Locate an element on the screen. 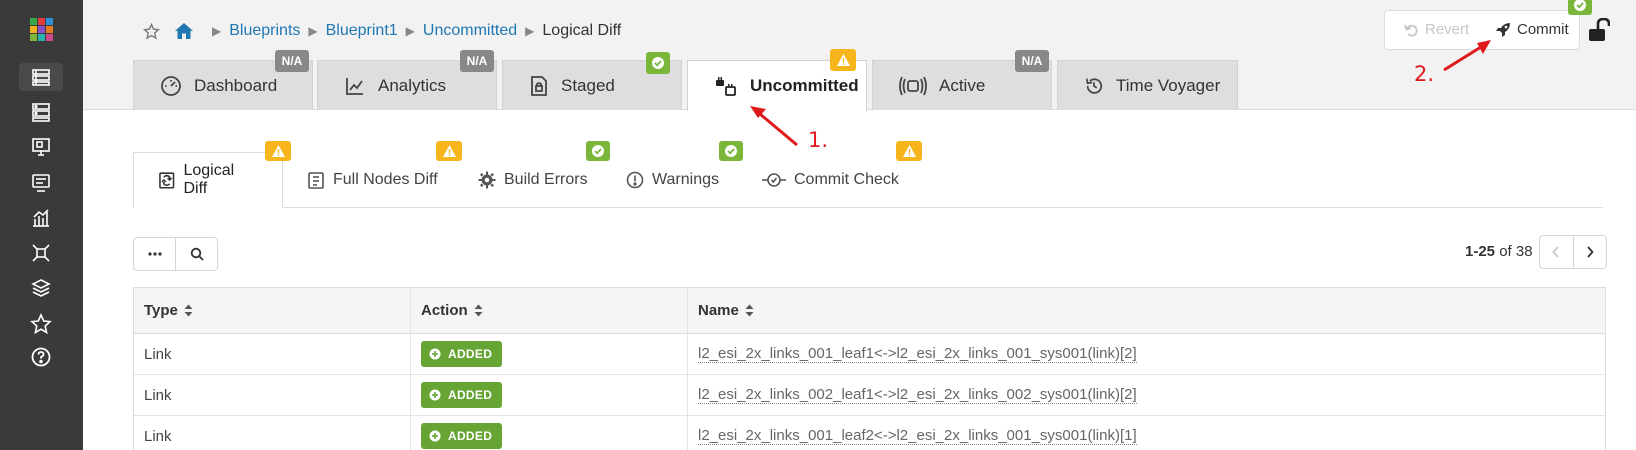 The height and width of the screenshot is (450, 1636). sidebar-item-blueprints is located at coordinates (41, 77).